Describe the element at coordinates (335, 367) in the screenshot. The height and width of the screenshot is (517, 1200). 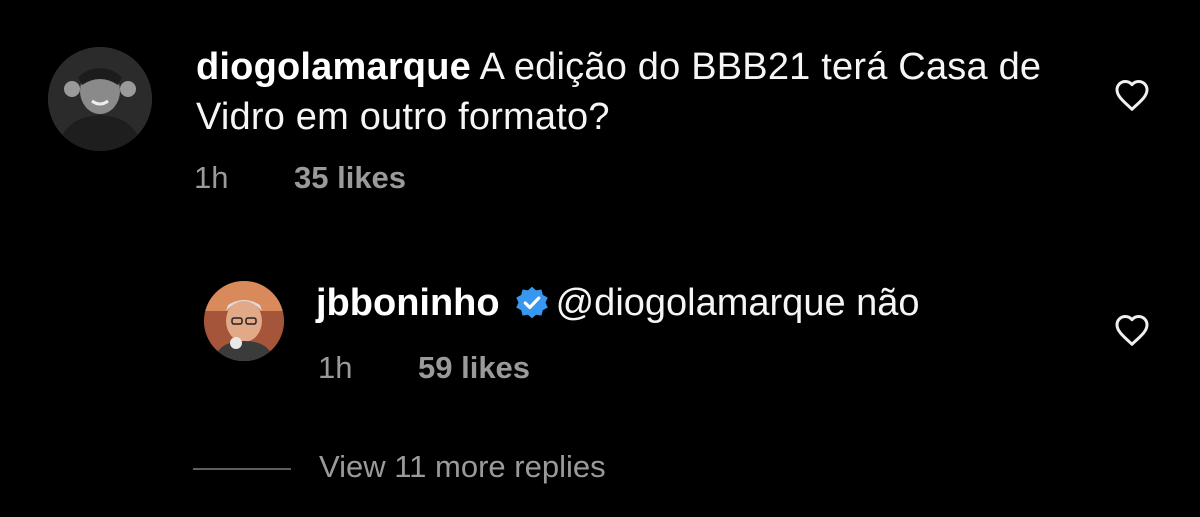
I see `reply-timestamp: 1h` at that location.